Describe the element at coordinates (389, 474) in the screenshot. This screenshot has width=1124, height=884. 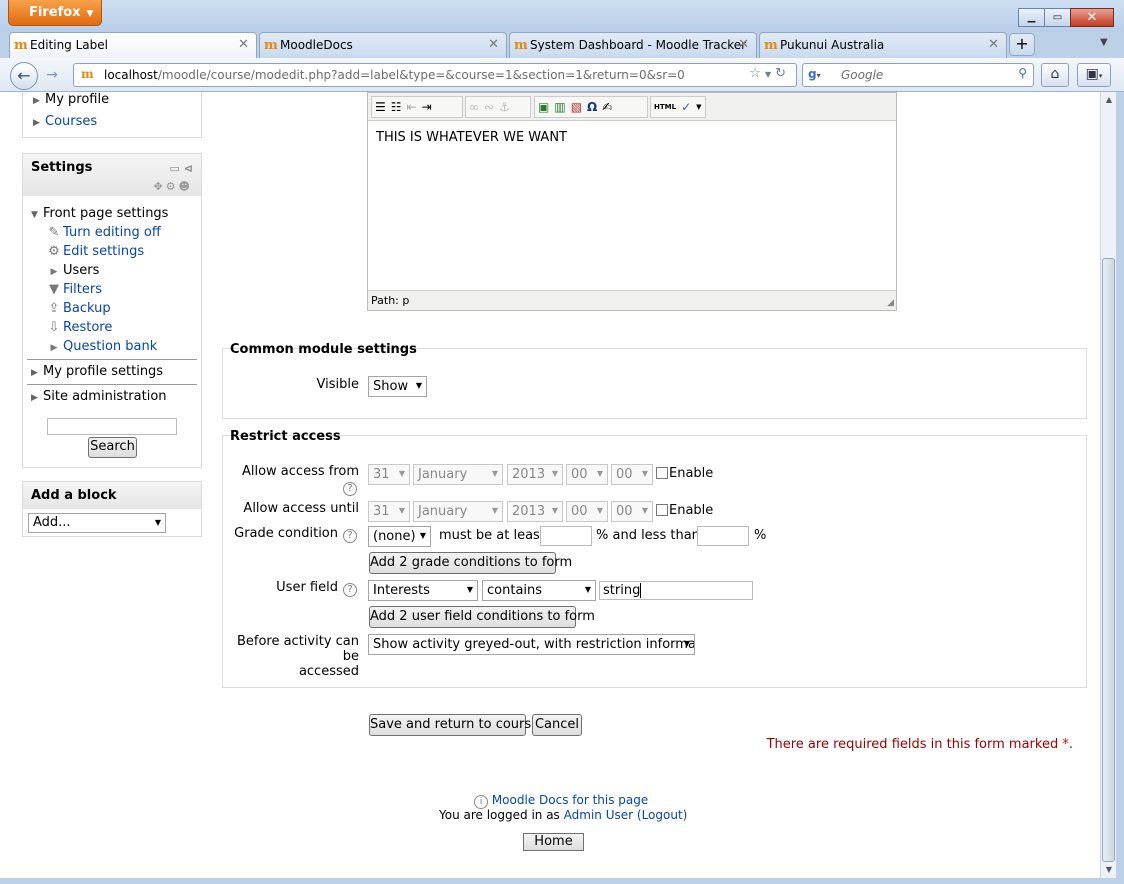
I see `allow-from-day-select: 31 ▼` at that location.